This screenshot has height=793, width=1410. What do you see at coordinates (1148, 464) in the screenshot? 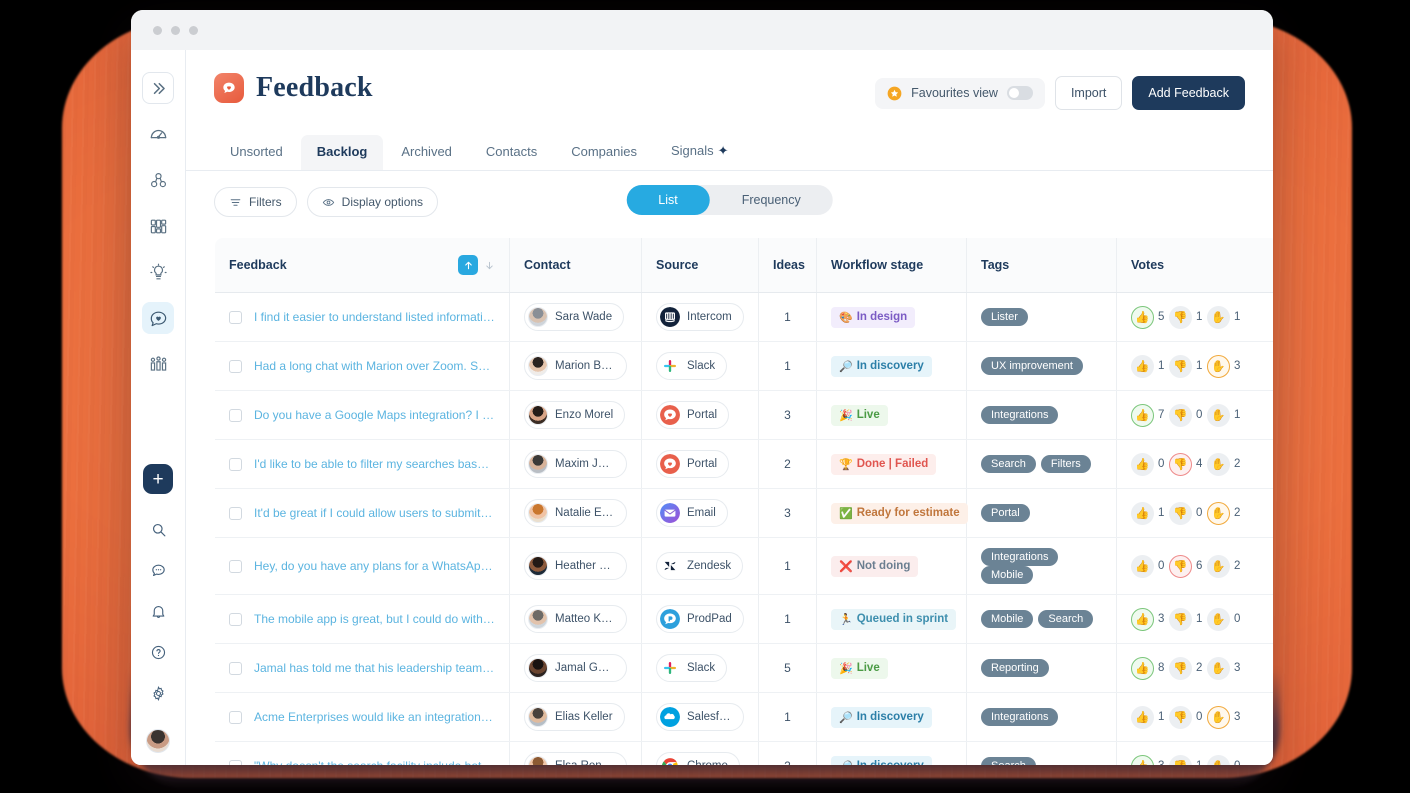
I see `vote-thumbs-up: 👍 0` at bounding box center [1148, 464].